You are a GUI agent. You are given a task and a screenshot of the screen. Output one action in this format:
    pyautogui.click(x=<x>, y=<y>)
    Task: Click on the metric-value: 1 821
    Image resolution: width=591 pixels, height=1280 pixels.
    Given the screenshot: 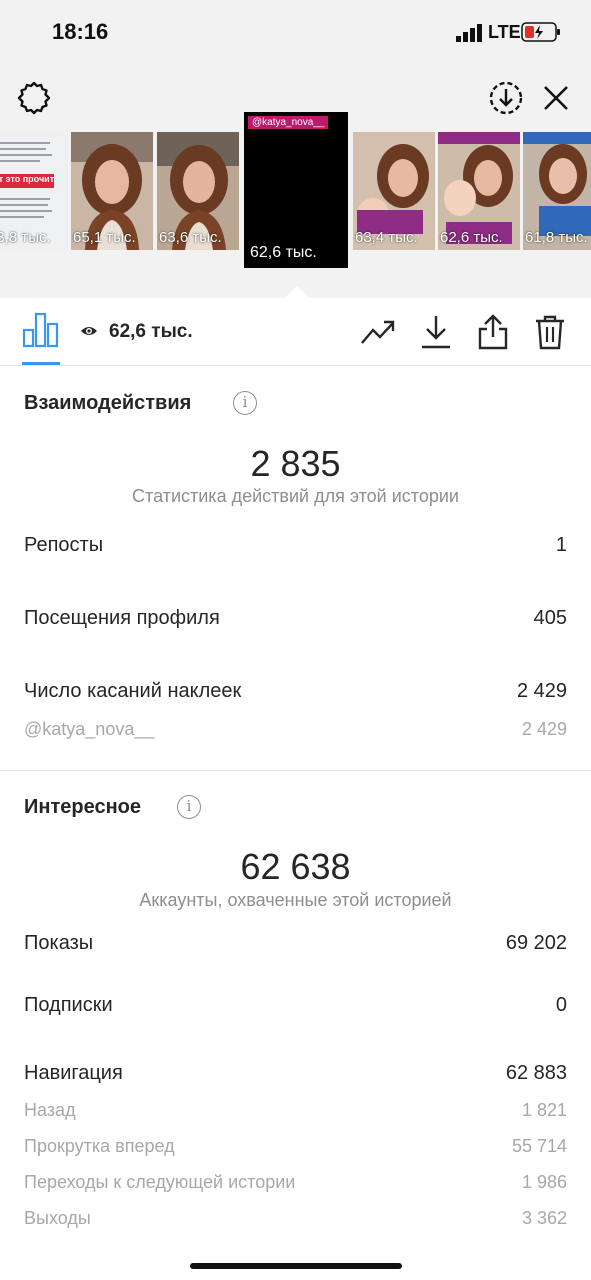 What is the action you would take?
    pyautogui.click(x=544, y=1110)
    